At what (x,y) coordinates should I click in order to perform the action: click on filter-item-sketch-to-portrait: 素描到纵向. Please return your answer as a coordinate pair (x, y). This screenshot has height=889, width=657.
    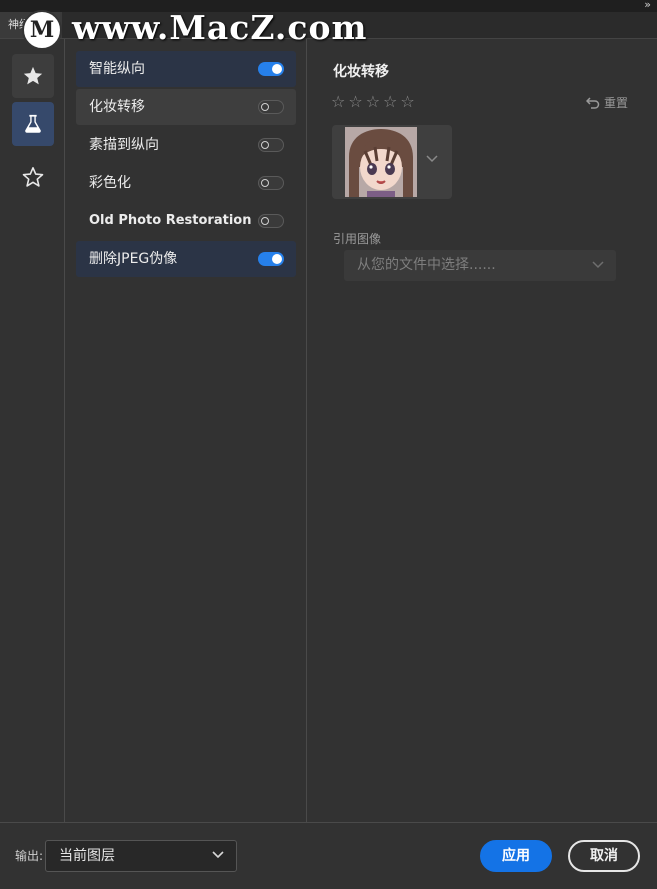
    Looking at the image, I should click on (186, 145).